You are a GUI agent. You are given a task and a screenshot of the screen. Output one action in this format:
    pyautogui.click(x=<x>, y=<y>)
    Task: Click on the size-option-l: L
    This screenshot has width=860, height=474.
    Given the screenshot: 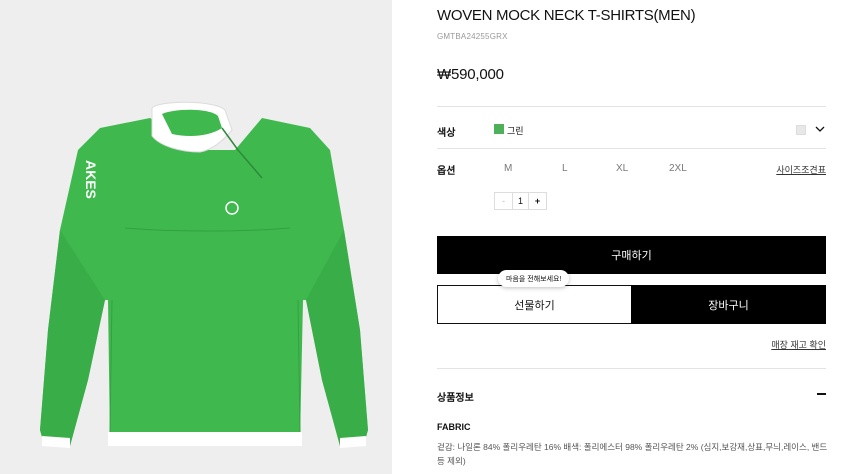 What is the action you would take?
    pyautogui.click(x=565, y=168)
    